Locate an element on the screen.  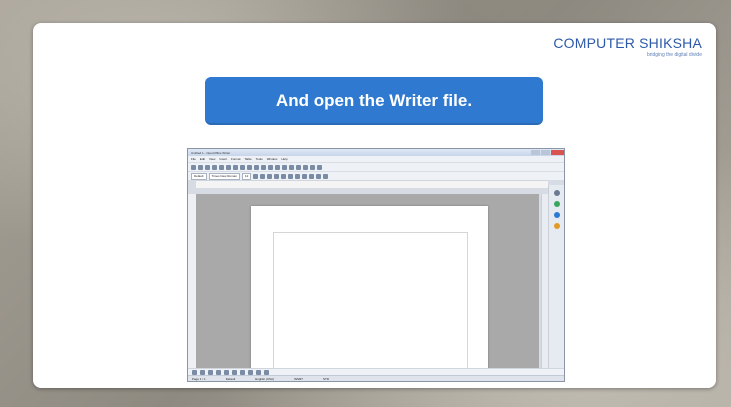
window-titlebar: Untitled 1 - OpenOffice Writer is located at coordinates (376, 152).